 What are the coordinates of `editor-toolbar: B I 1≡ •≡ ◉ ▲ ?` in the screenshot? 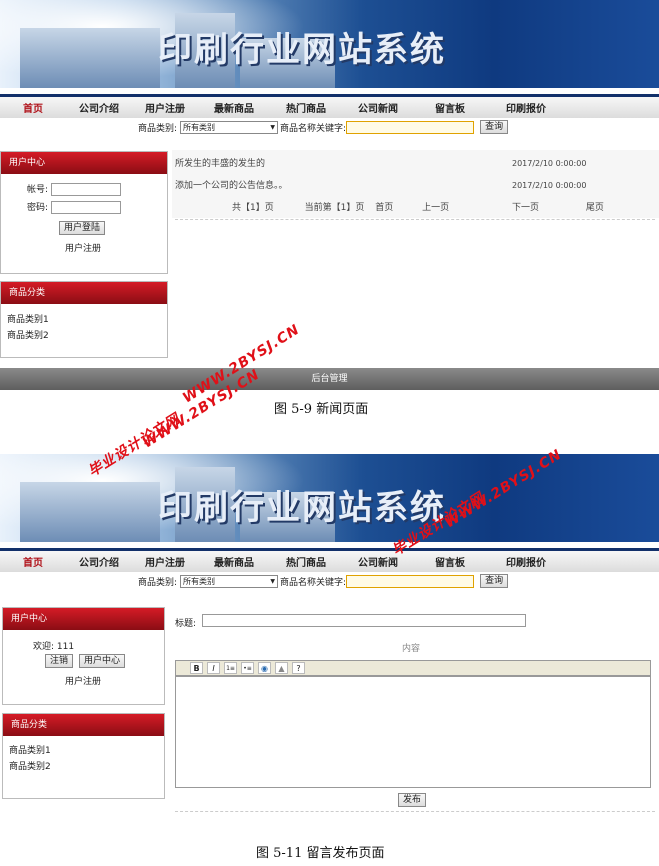 It's located at (413, 668).